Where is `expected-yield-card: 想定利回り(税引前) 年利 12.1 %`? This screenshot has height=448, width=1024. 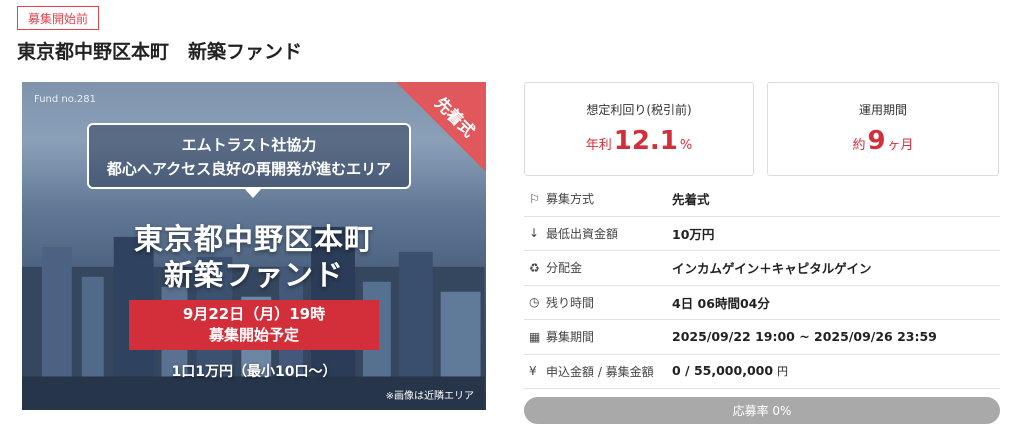
expected-yield-card: 想定利回り(税引前) 年利 12.1 % is located at coordinates (639, 129).